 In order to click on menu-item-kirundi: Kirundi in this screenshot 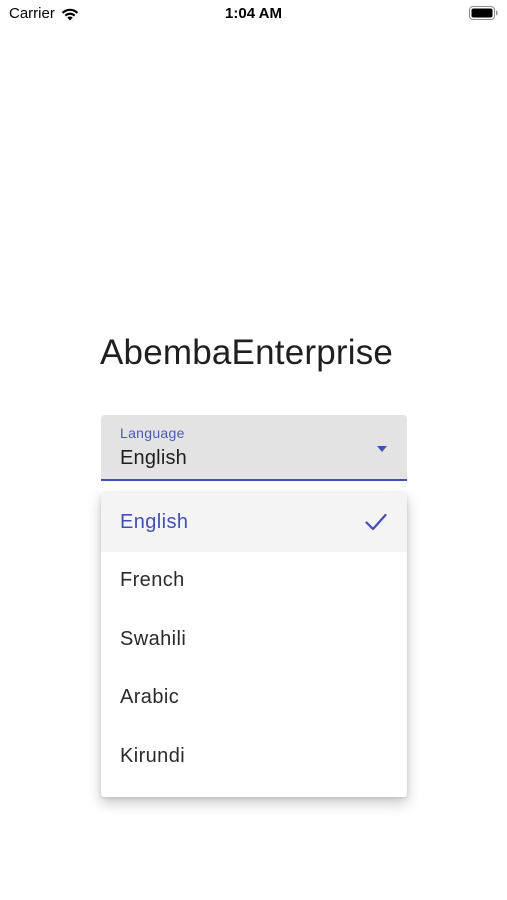, I will do `click(254, 756)`.